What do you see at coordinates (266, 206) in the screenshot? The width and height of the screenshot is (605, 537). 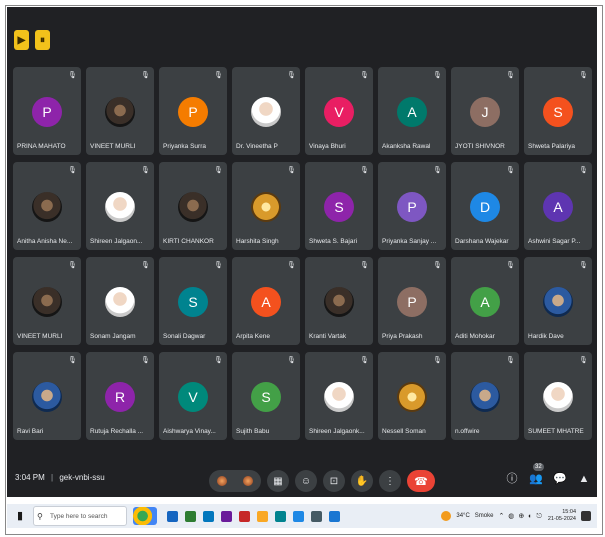 I see `participant-tile: 🎙 Harshita Singh` at bounding box center [266, 206].